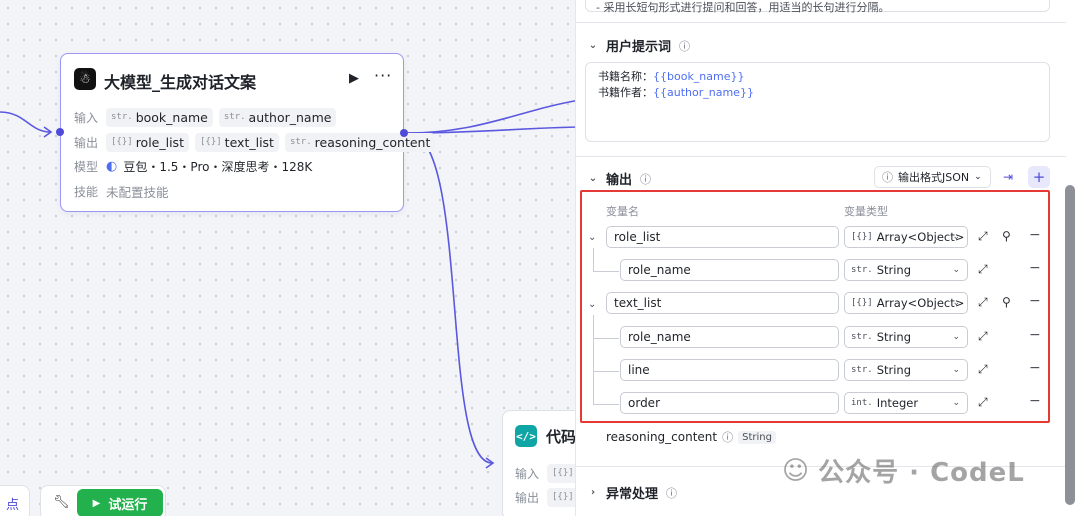 This screenshot has width=1080, height=516. I want to click on watermark: ☺ 公众号 · CodeL, so click(903, 470).